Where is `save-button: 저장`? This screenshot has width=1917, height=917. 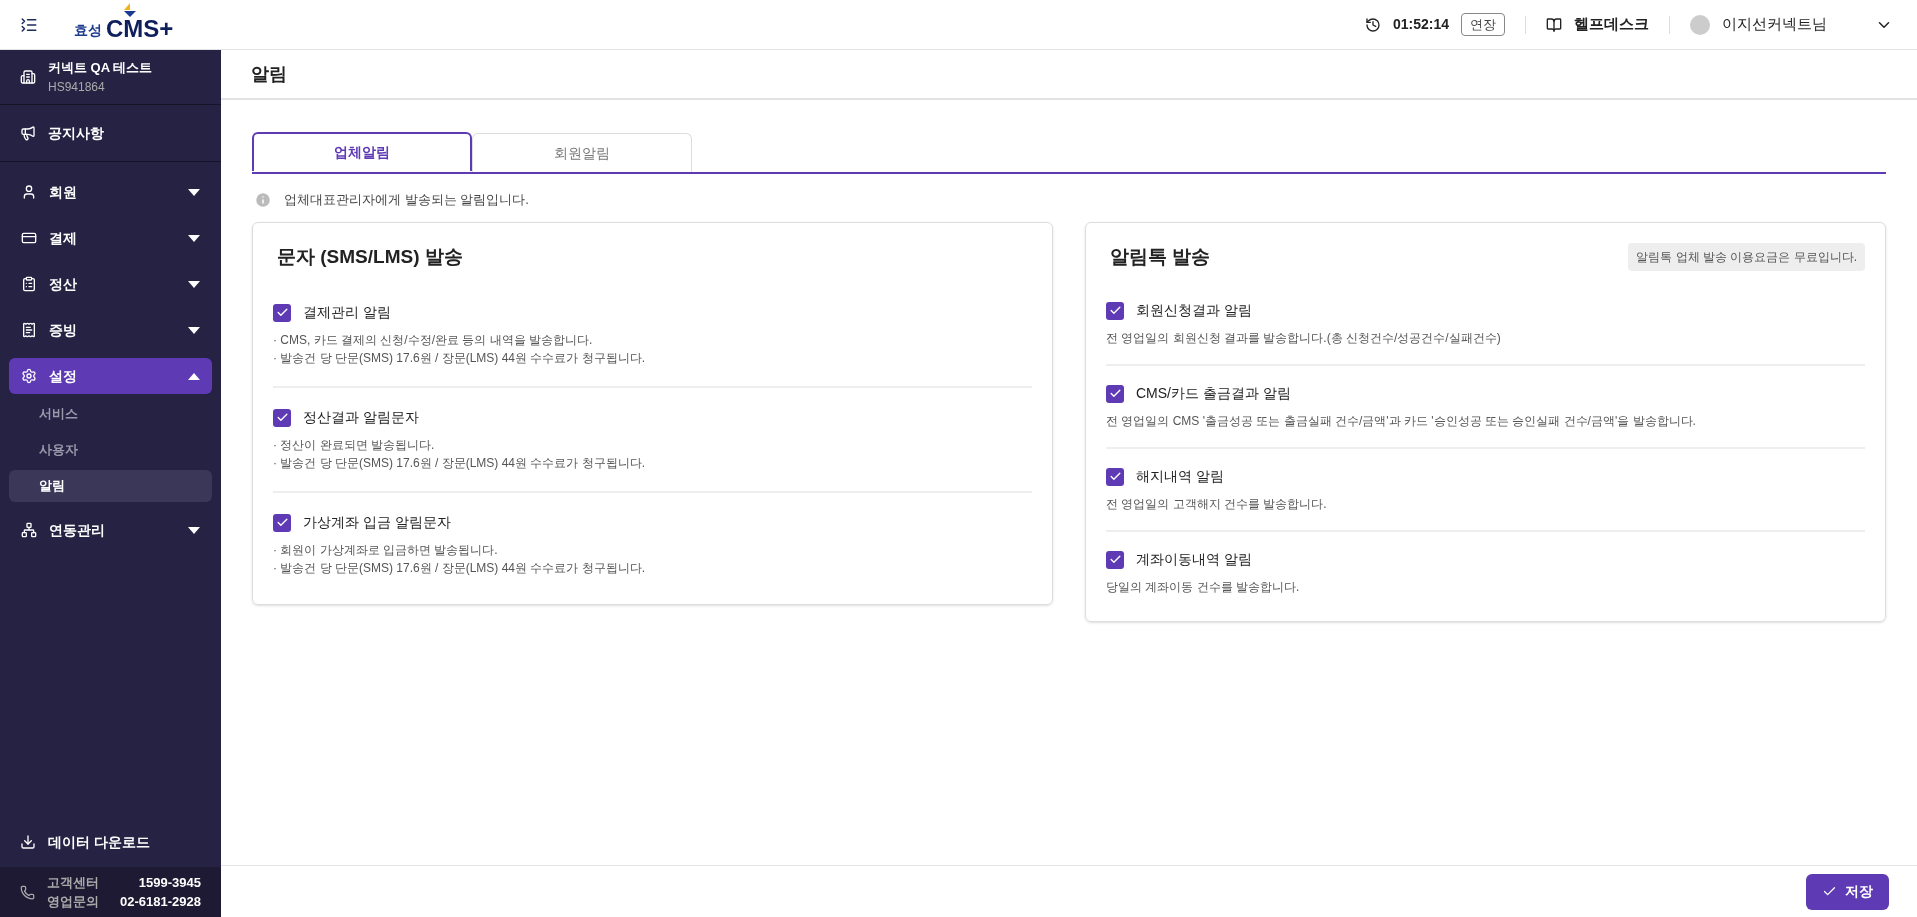
save-button: 저장 is located at coordinates (1847, 891).